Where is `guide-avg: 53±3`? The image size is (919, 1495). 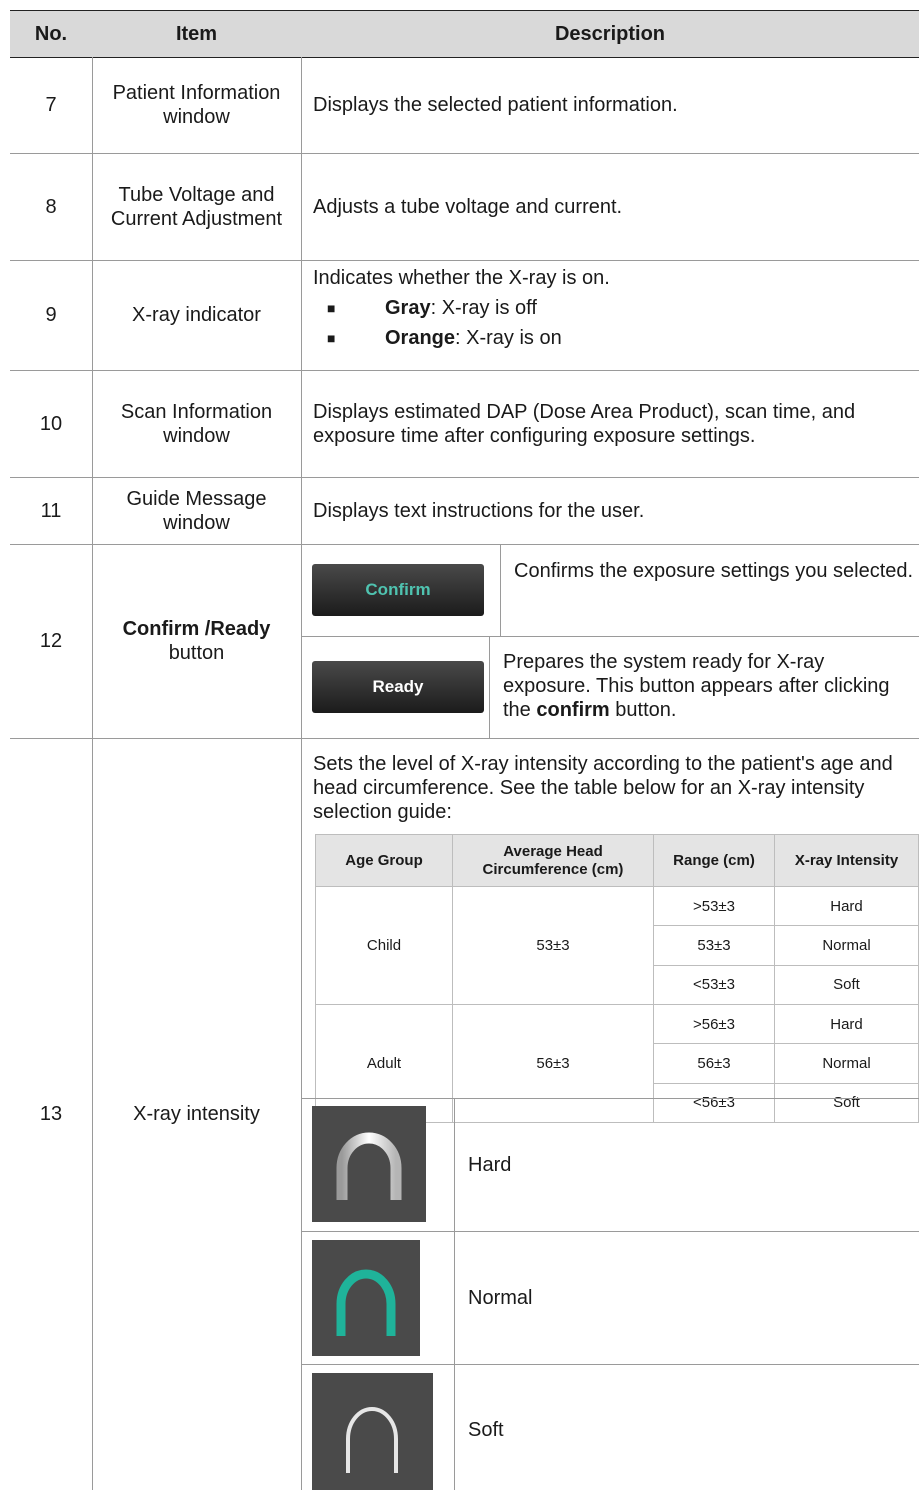 guide-avg: 53±3 is located at coordinates (553, 945).